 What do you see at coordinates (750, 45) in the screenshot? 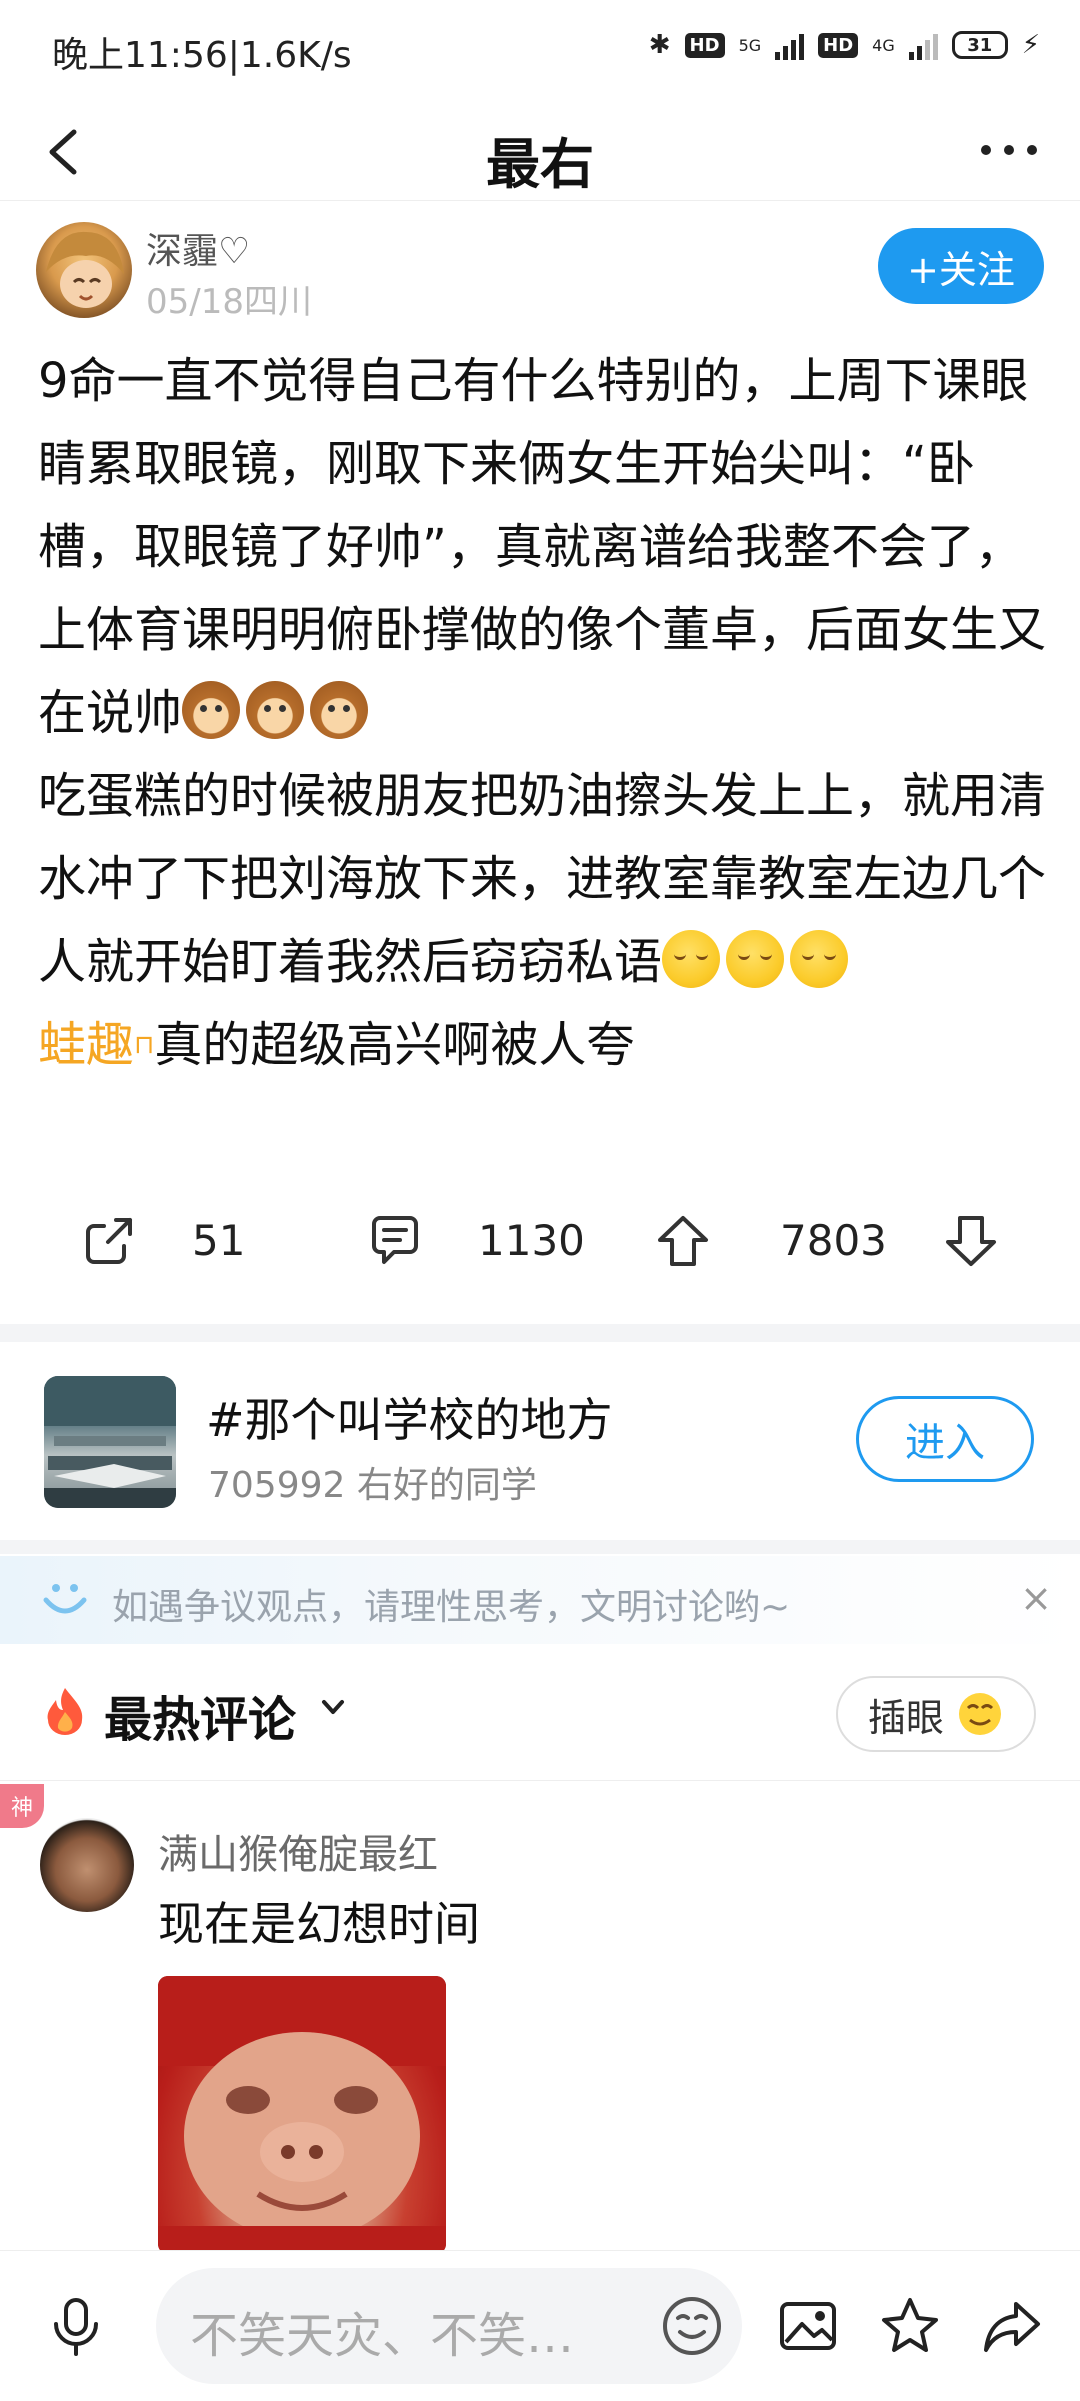
I see `signal-5g-label: 5G` at bounding box center [750, 45].